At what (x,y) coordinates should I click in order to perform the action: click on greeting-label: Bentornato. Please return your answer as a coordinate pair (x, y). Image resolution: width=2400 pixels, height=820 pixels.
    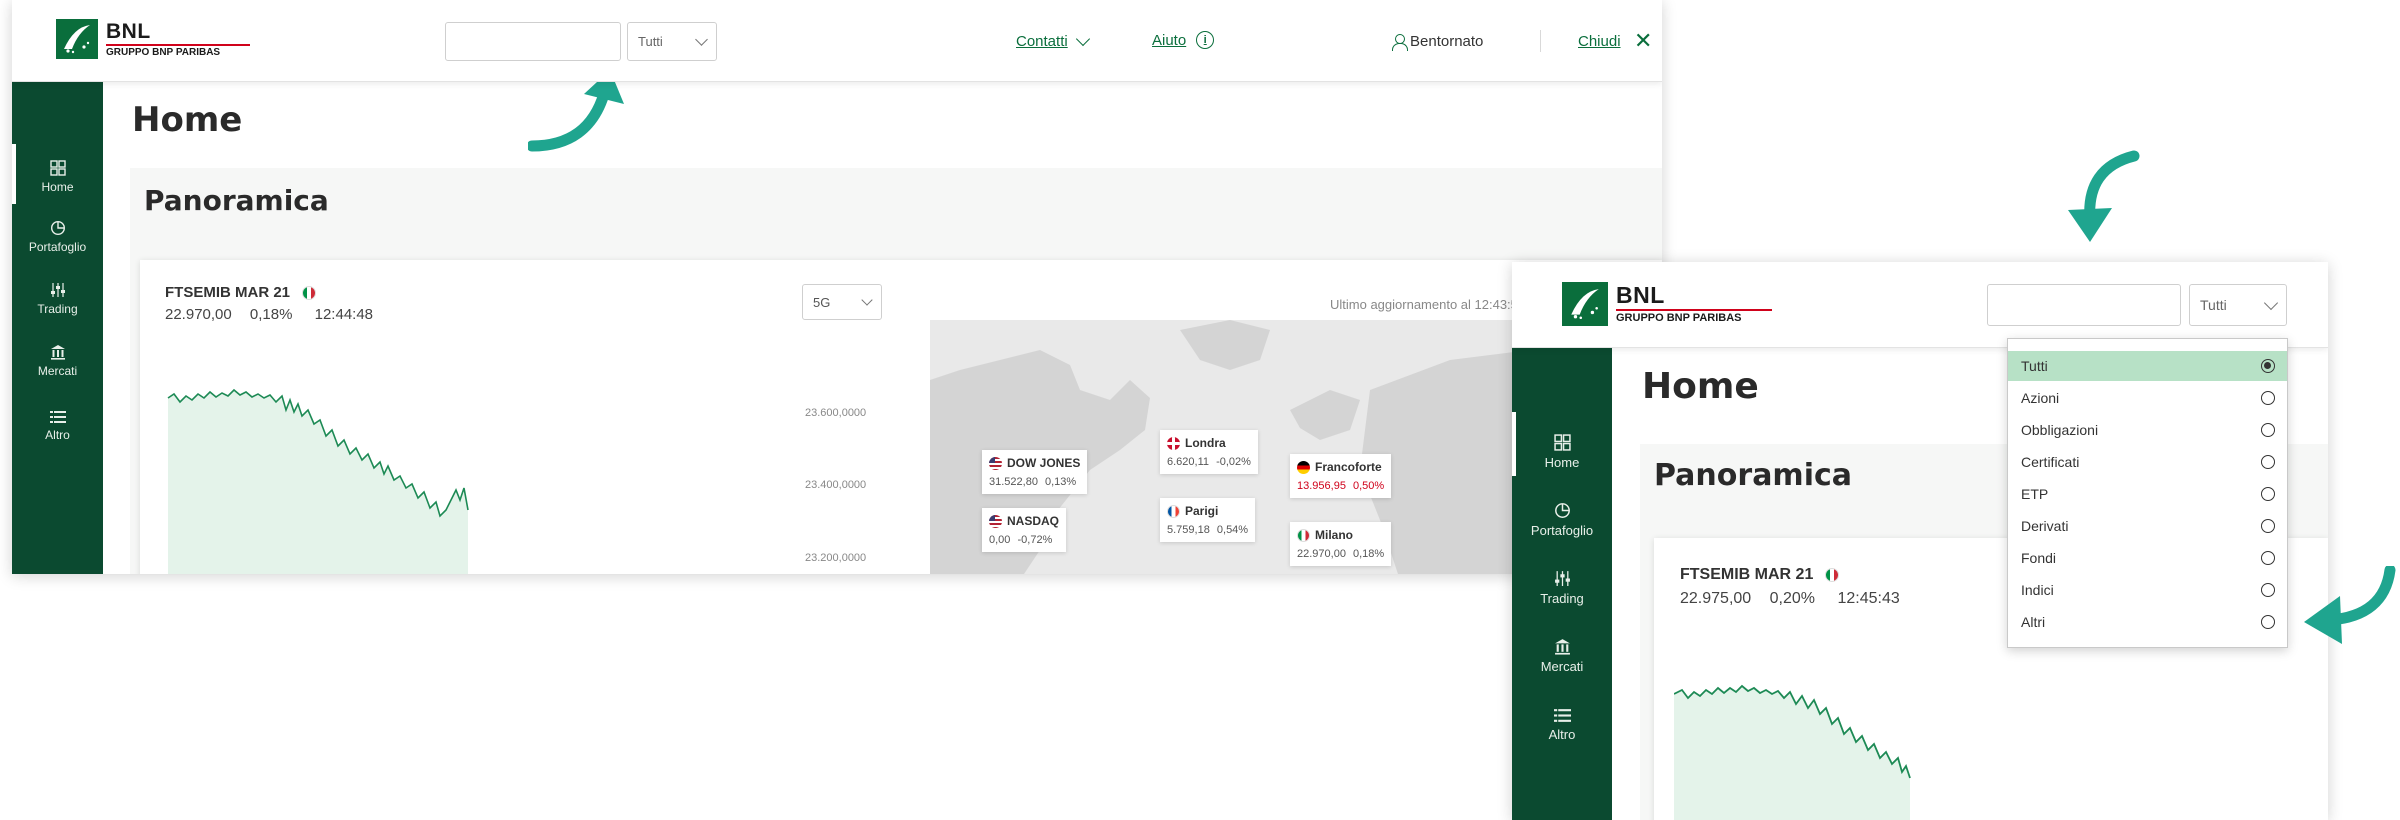
    Looking at the image, I should click on (1447, 41).